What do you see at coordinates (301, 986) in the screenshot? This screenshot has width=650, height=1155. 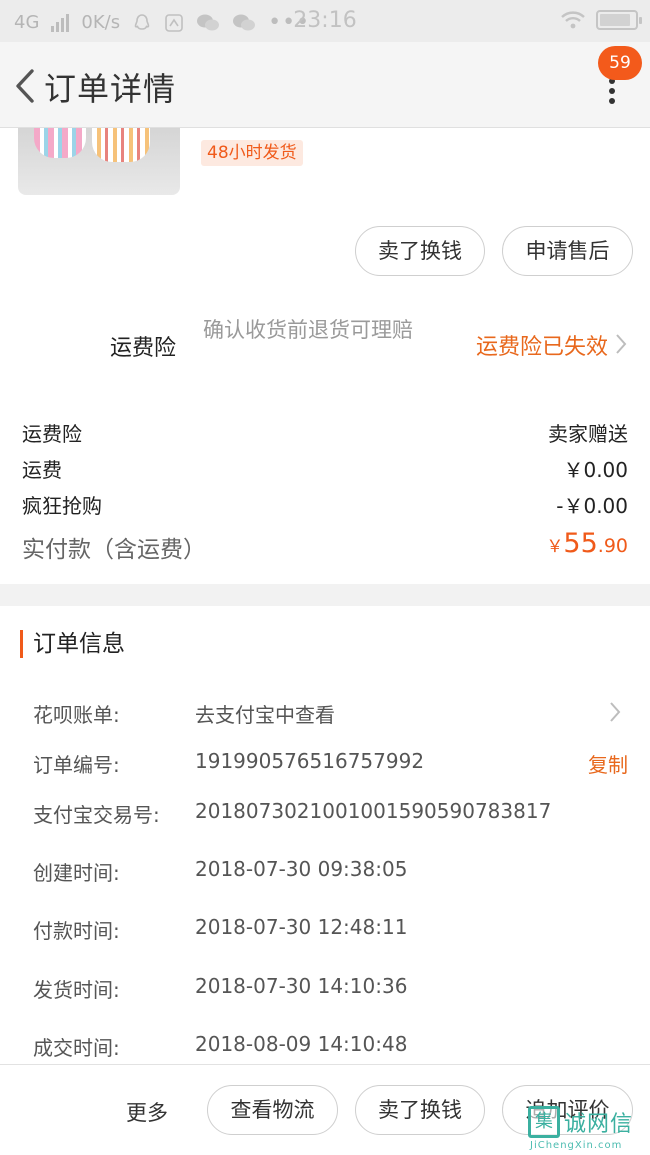 I see `info-value: 2018-07-30 14:10:36` at bounding box center [301, 986].